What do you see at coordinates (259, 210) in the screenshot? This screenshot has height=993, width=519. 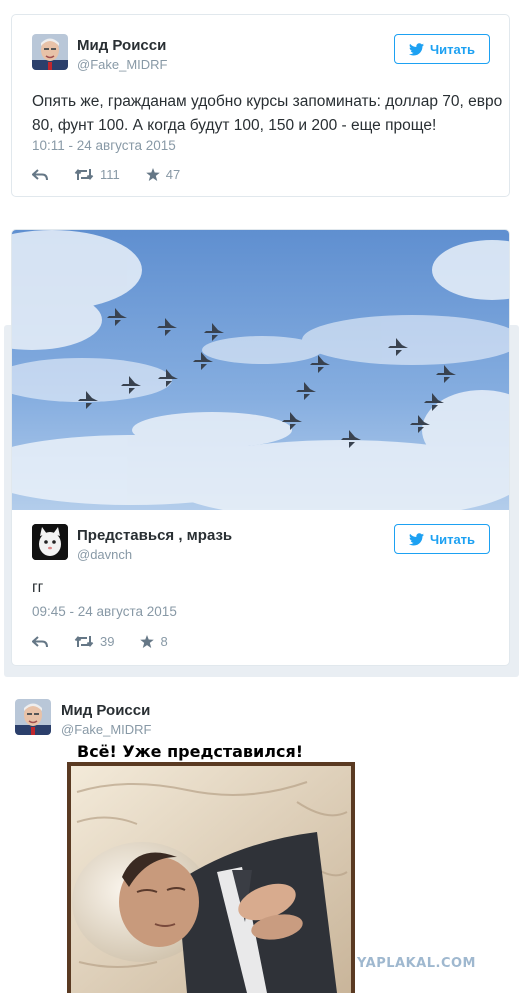 I see `separator` at bounding box center [259, 210].